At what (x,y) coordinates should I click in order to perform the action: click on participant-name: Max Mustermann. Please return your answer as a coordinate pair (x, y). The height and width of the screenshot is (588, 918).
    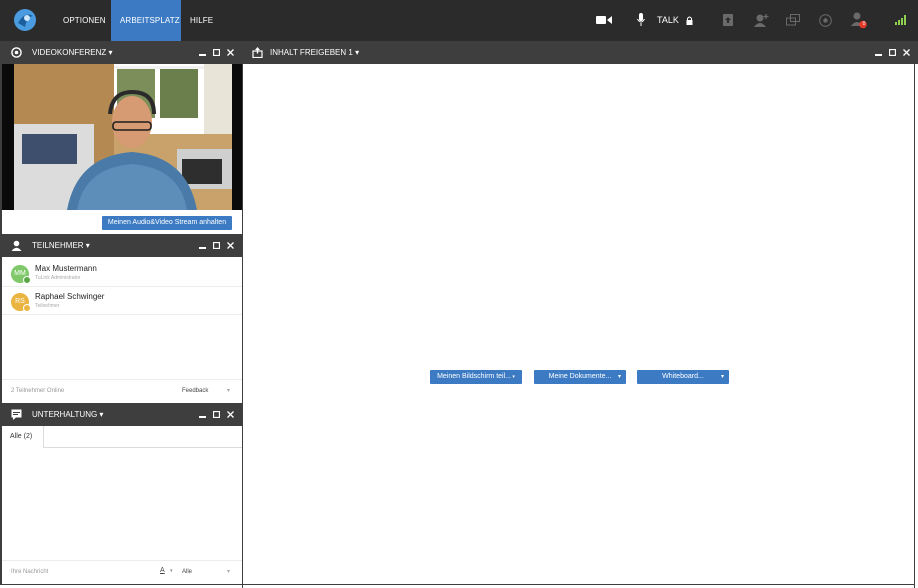
    Looking at the image, I should click on (66, 268).